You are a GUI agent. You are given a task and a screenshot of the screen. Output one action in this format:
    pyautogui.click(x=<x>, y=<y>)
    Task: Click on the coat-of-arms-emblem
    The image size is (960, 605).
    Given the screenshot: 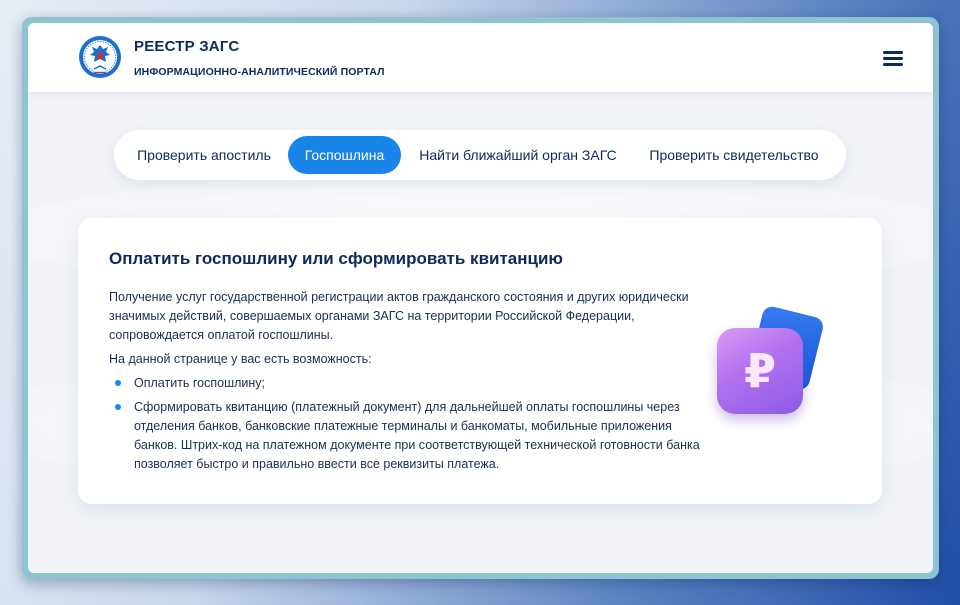 What is the action you would take?
    pyautogui.click(x=100, y=57)
    